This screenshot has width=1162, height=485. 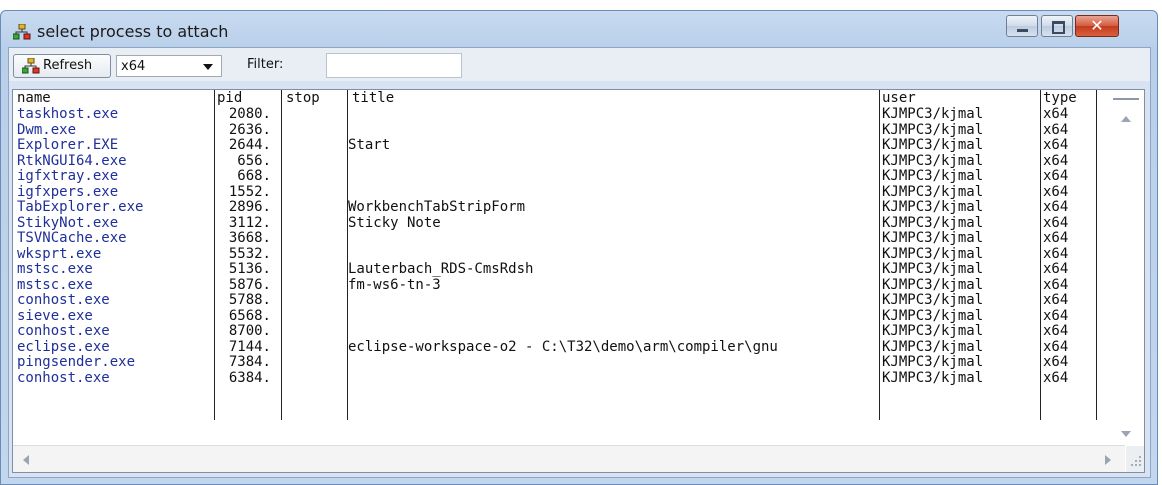 I want to click on table-row: wksprt.exe 5532. KJMPC3/kjmal x64, so click(x=568, y=253).